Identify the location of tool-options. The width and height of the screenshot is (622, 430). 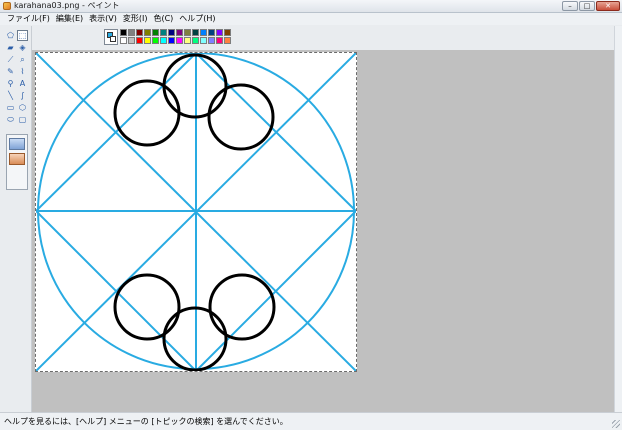
(17, 162).